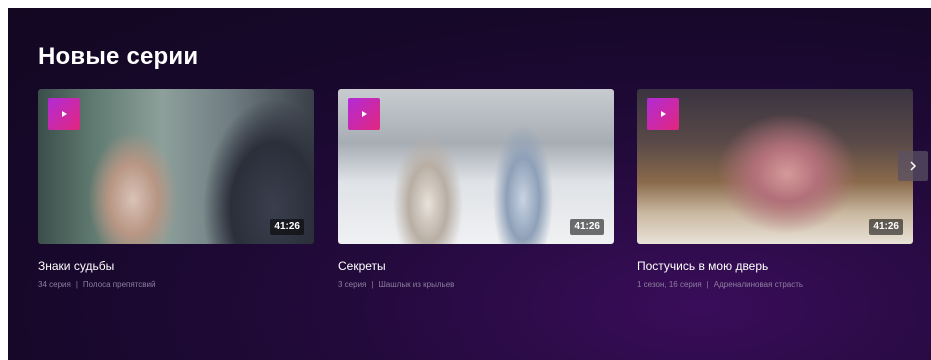 This screenshot has height=360, width=931. Describe the element at coordinates (118, 56) in the screenshot. I see `section-title: Новые серии` at that location.